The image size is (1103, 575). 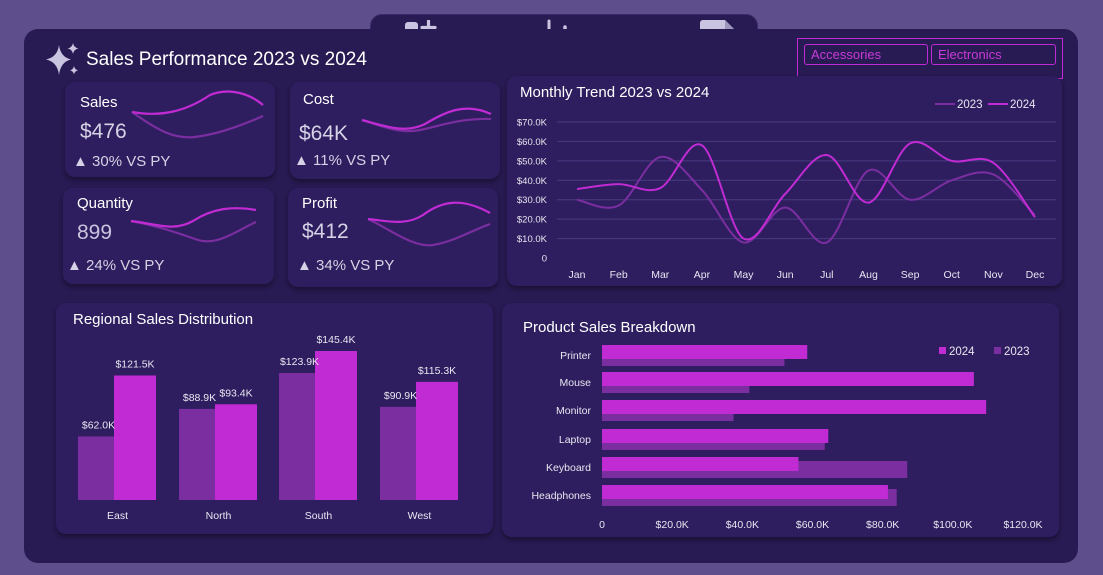 I want to click on dashboard-header: Sales Performance 2023 vs 2024, so click(x=205, y=60).